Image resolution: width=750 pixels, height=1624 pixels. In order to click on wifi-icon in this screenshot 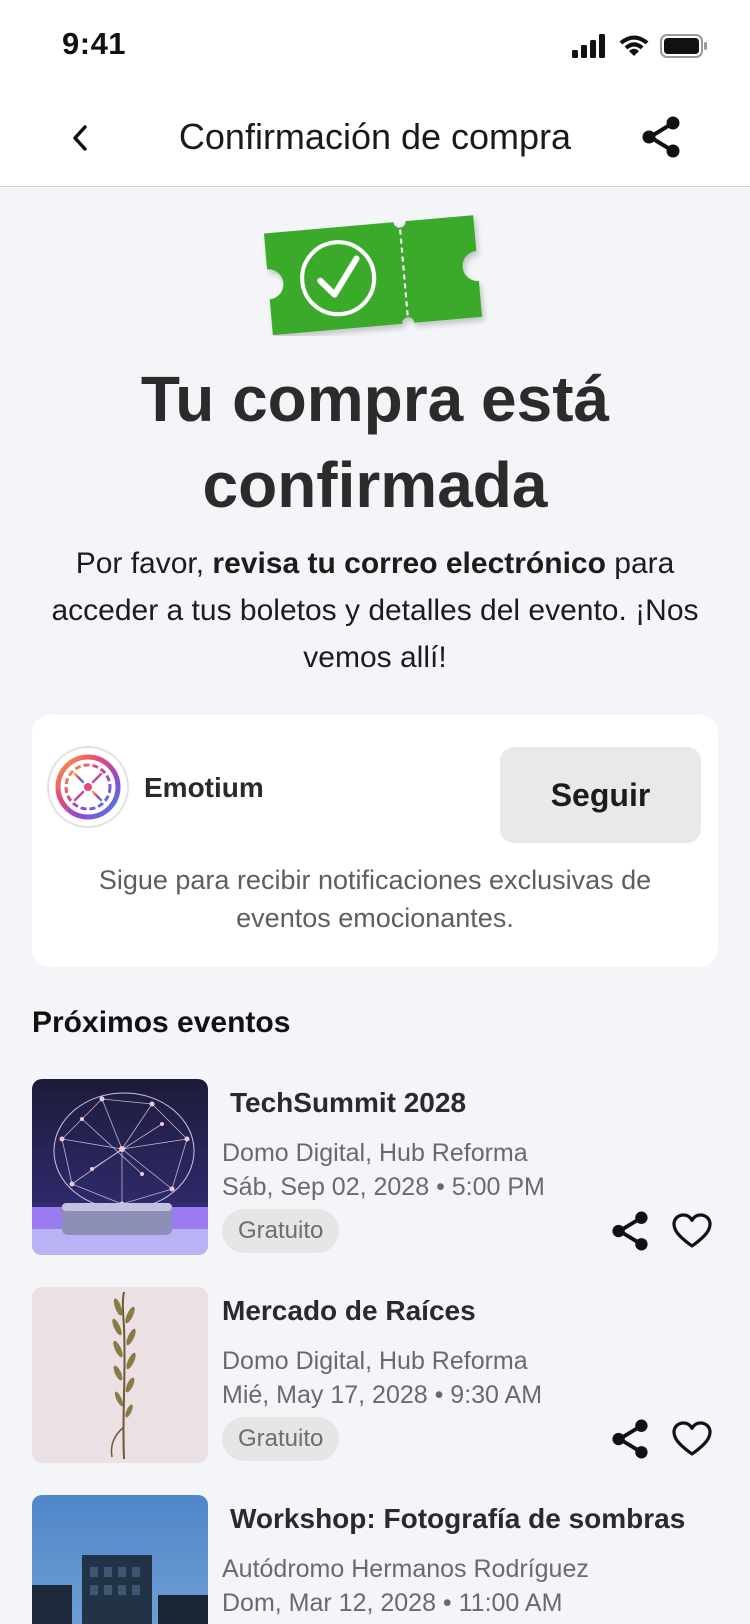, I will do `click(634, 45)`.